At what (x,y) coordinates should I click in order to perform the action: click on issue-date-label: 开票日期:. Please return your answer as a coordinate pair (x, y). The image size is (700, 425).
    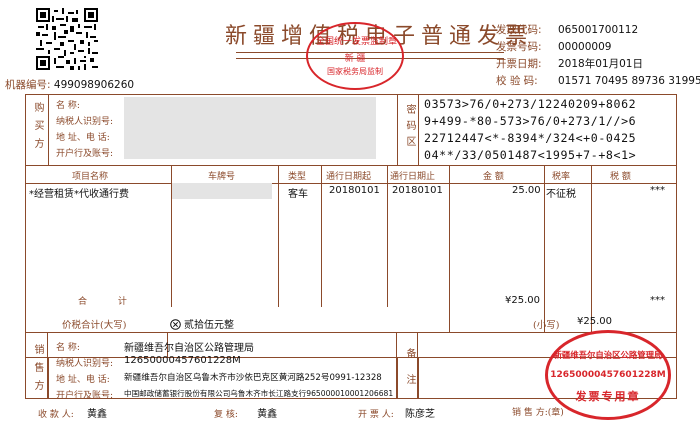
    Looking at the image, I should click on (519, 64).